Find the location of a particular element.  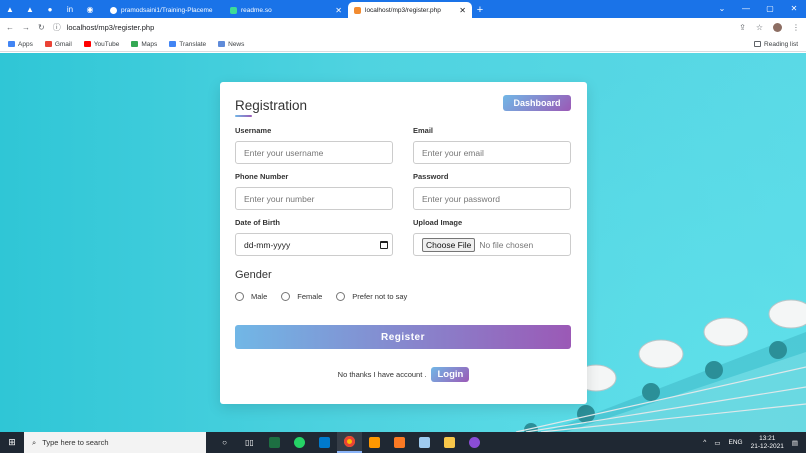

password-group: Password Enter your password is located at coordinates (492, 191).